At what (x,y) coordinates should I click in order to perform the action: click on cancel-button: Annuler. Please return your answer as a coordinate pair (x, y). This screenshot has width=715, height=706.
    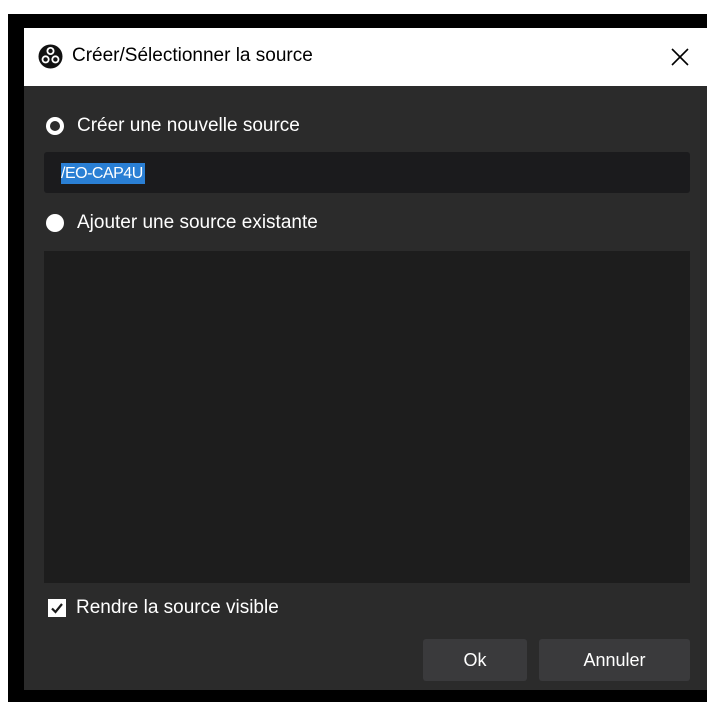
    Looking at the image, I should click on (614, 660).